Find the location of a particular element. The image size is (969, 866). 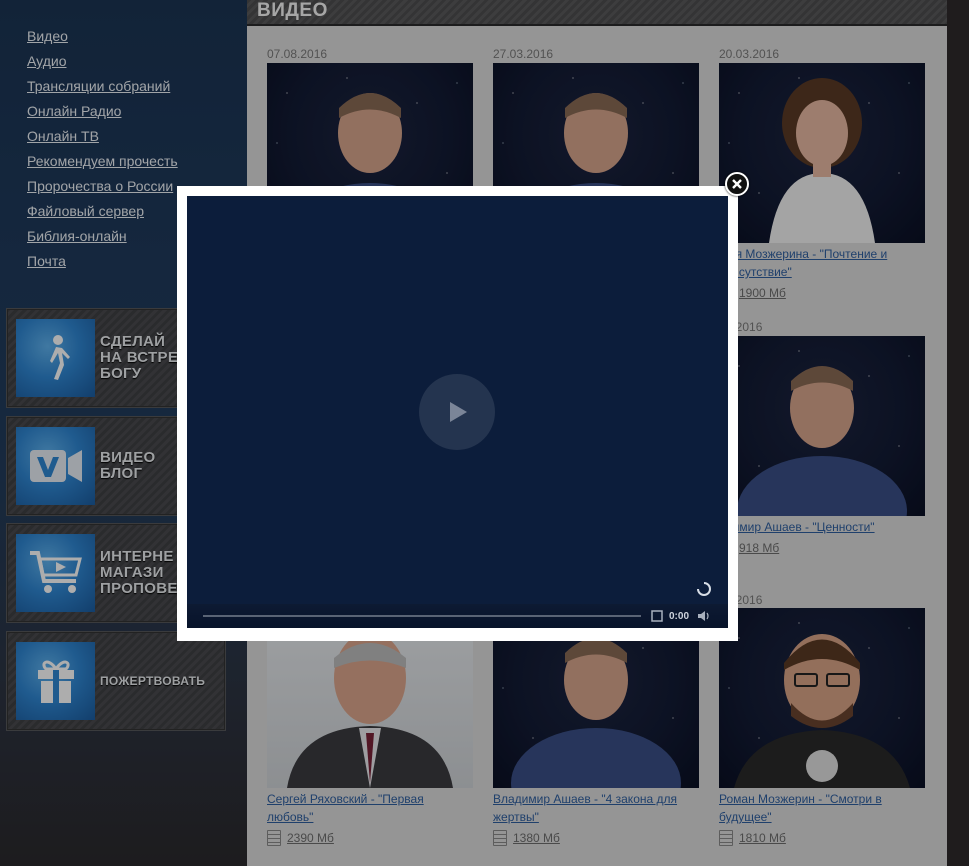

play-button is located at coordinates (457, 412).